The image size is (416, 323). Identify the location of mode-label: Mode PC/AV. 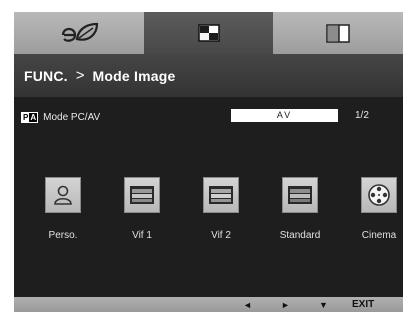
(72, 117).